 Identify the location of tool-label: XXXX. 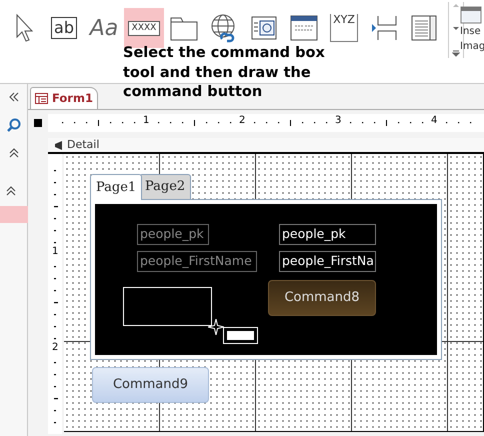
(144, 28).